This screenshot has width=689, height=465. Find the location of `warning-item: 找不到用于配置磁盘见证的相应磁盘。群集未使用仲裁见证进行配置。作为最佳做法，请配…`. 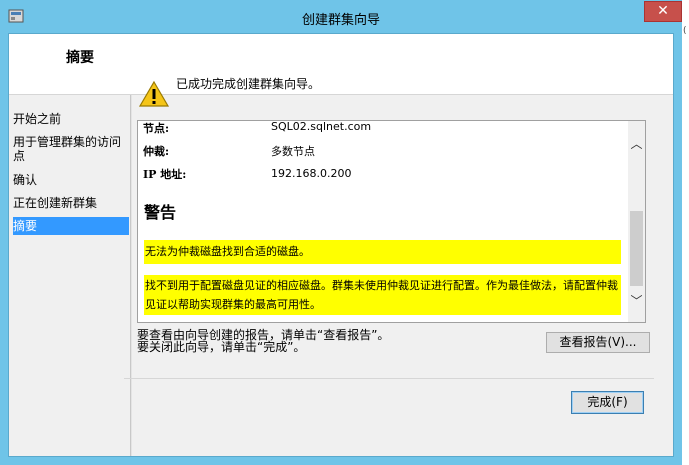

warning-item: 找不到用于配置磁盘见证的相应磁盘。群集未使用仲裁见证进行配置。作为最佳做法，请配… is located at coordinates (382, 295).